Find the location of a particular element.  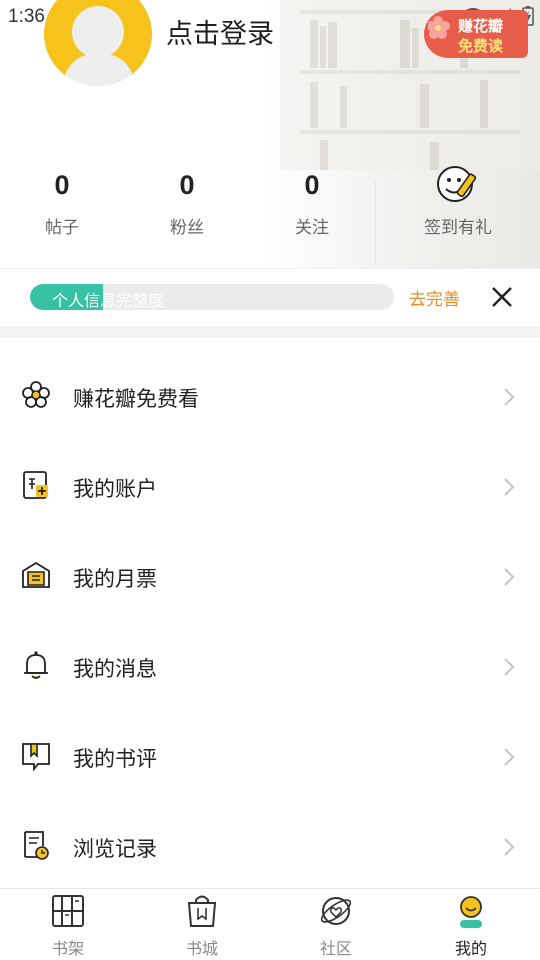

menu-label-monthly-ticket: 我的月票 is located at coordinates (115, 579).